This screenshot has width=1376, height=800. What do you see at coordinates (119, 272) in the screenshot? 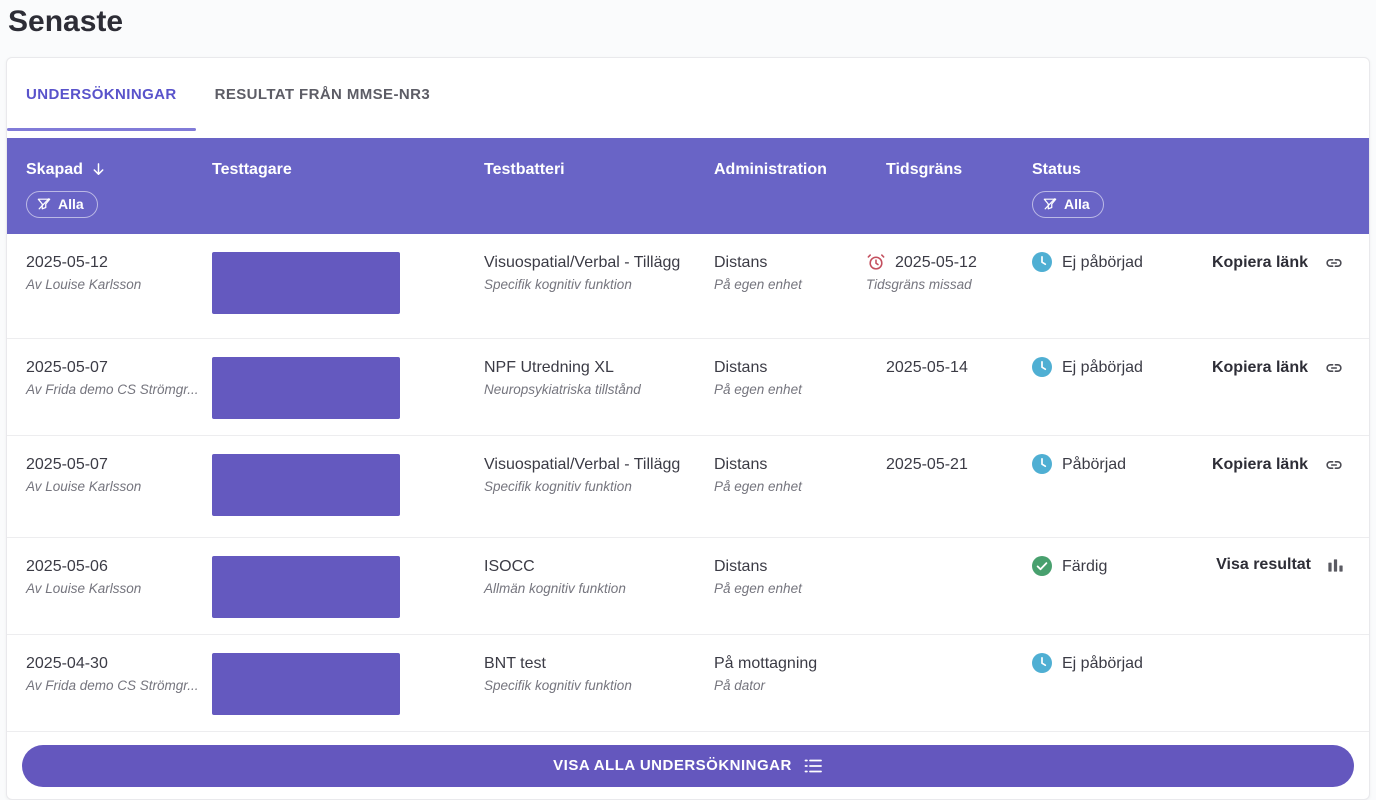
I see `cell-skapad: 2025-05-12 Av Louise Karlsson` at bounding box center [119, 272].